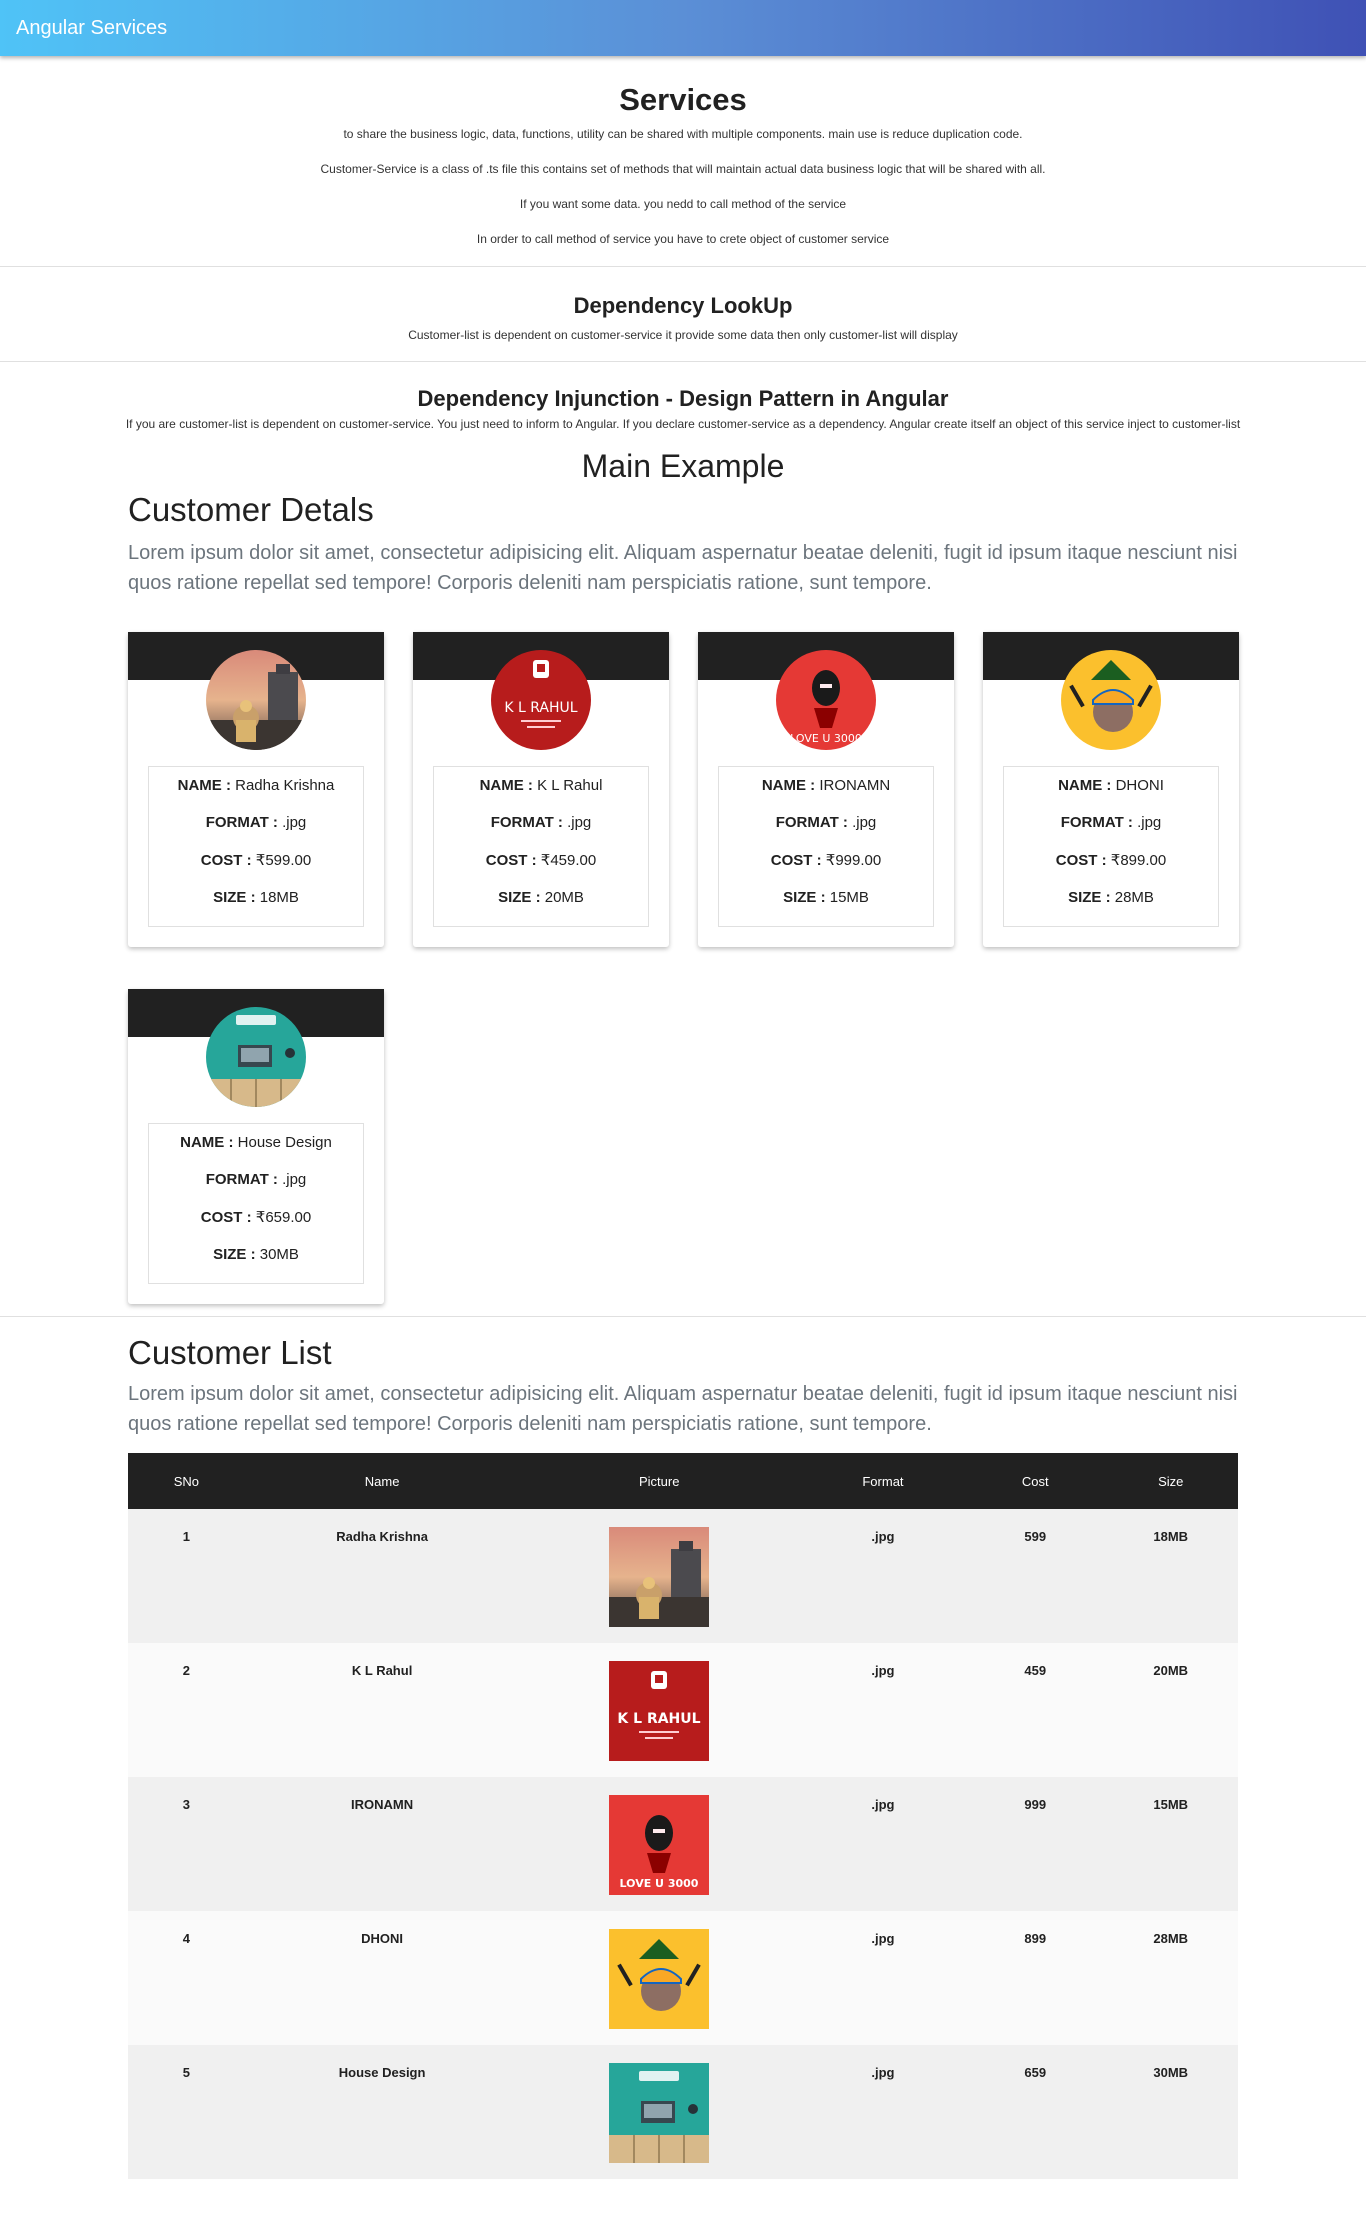  I want to click on column-header-cost: Cost, so click(1035, 1481).